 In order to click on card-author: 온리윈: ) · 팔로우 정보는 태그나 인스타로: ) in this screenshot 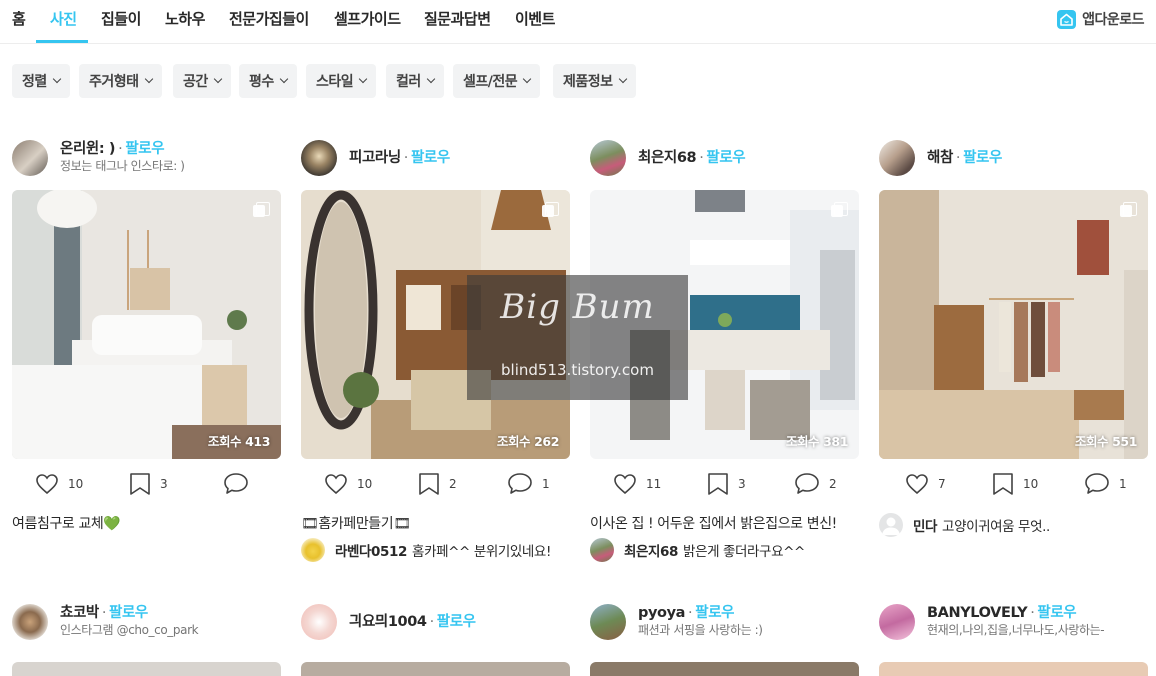, I will do `click(146, 157)`.